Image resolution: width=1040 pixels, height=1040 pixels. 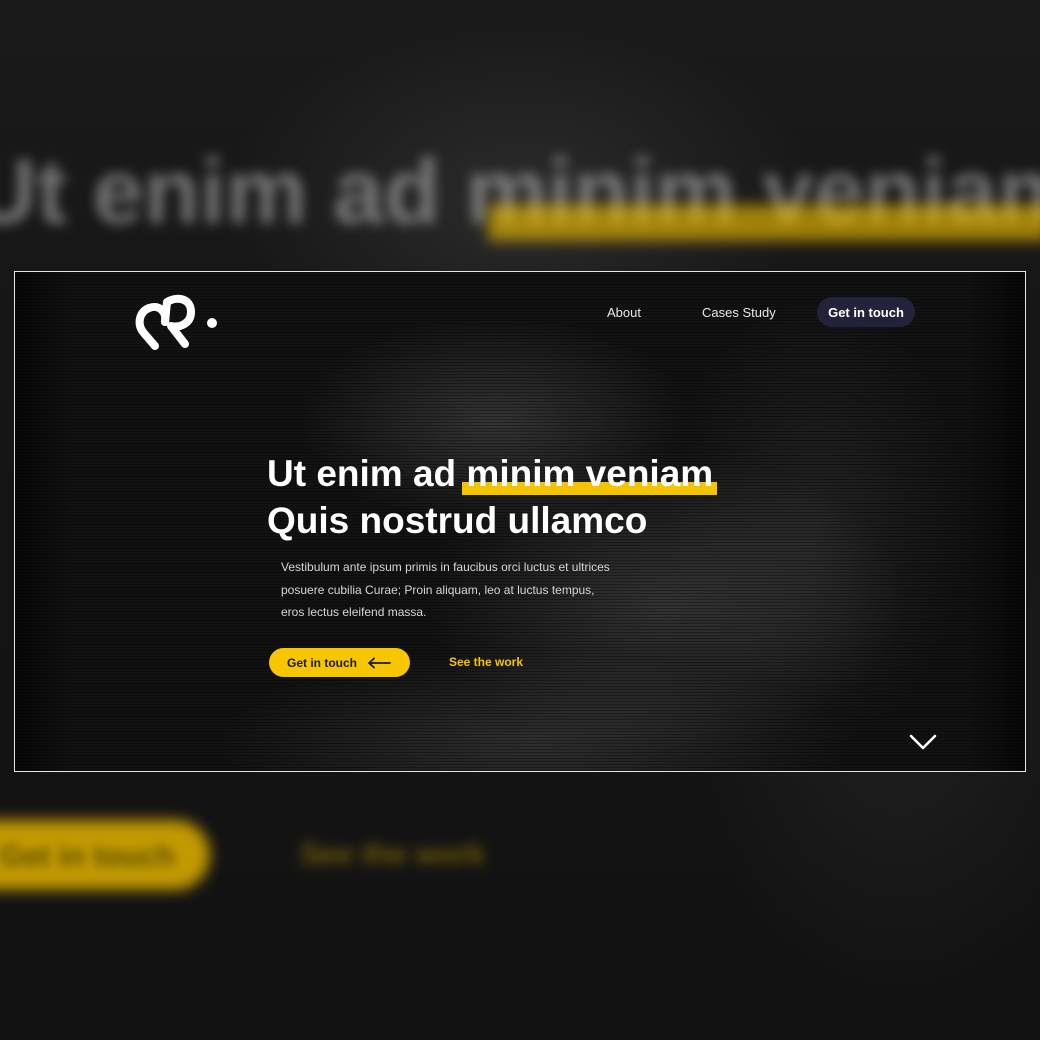 What do you see at coordinates (866, 312) in the screenshot?
I see `nav-get-in-touch-button: Get in touch` at bounding box center [866, 312].